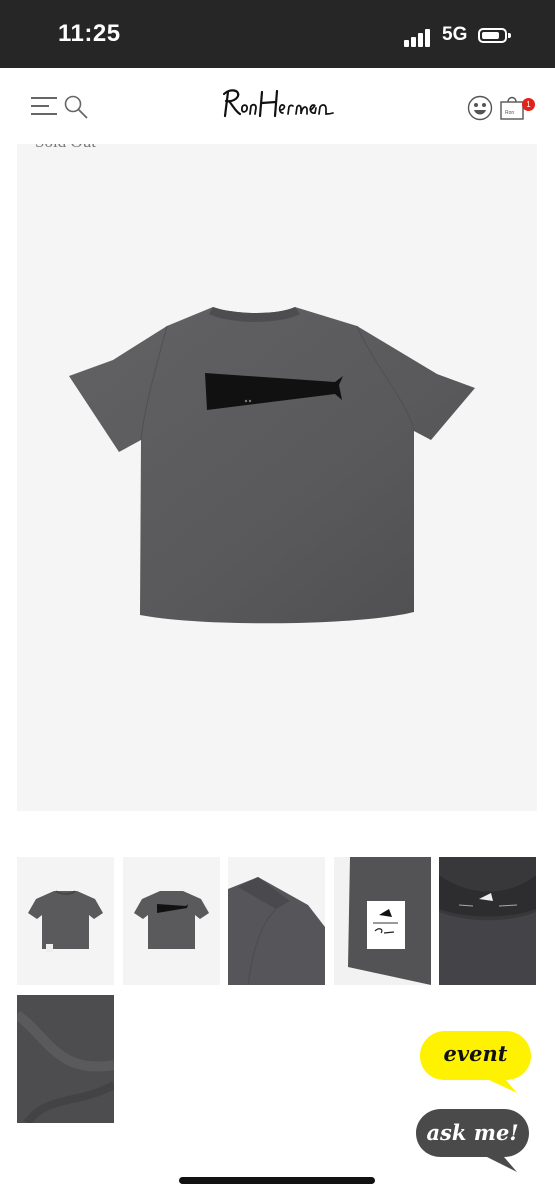 This screenshot has width=555, height=1200. What do you see at coordinates (455, 34) in the screenshot?
I see `network-label: 5G` at bounding box center [455, 34].